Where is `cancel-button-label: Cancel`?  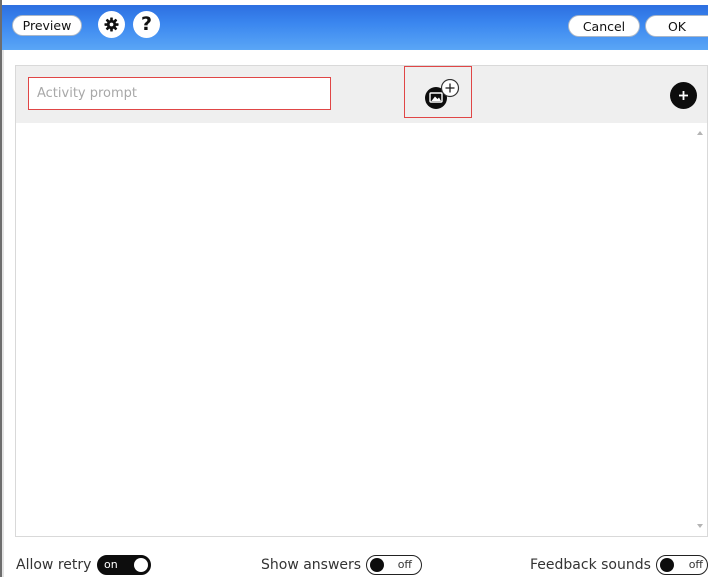 cancel-button-label: Cancel is located at coordinates (604, 26).